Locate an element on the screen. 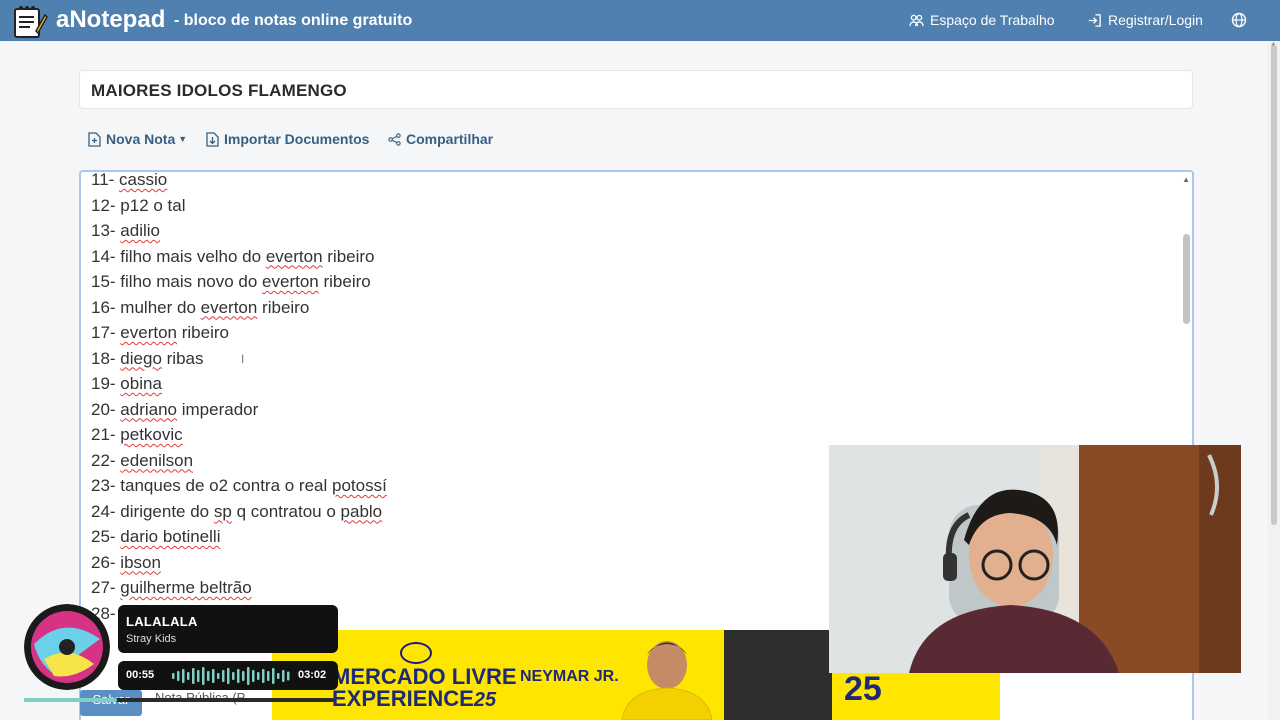  editor-scrollbar-thumb is located at coordinates (1186, 279).